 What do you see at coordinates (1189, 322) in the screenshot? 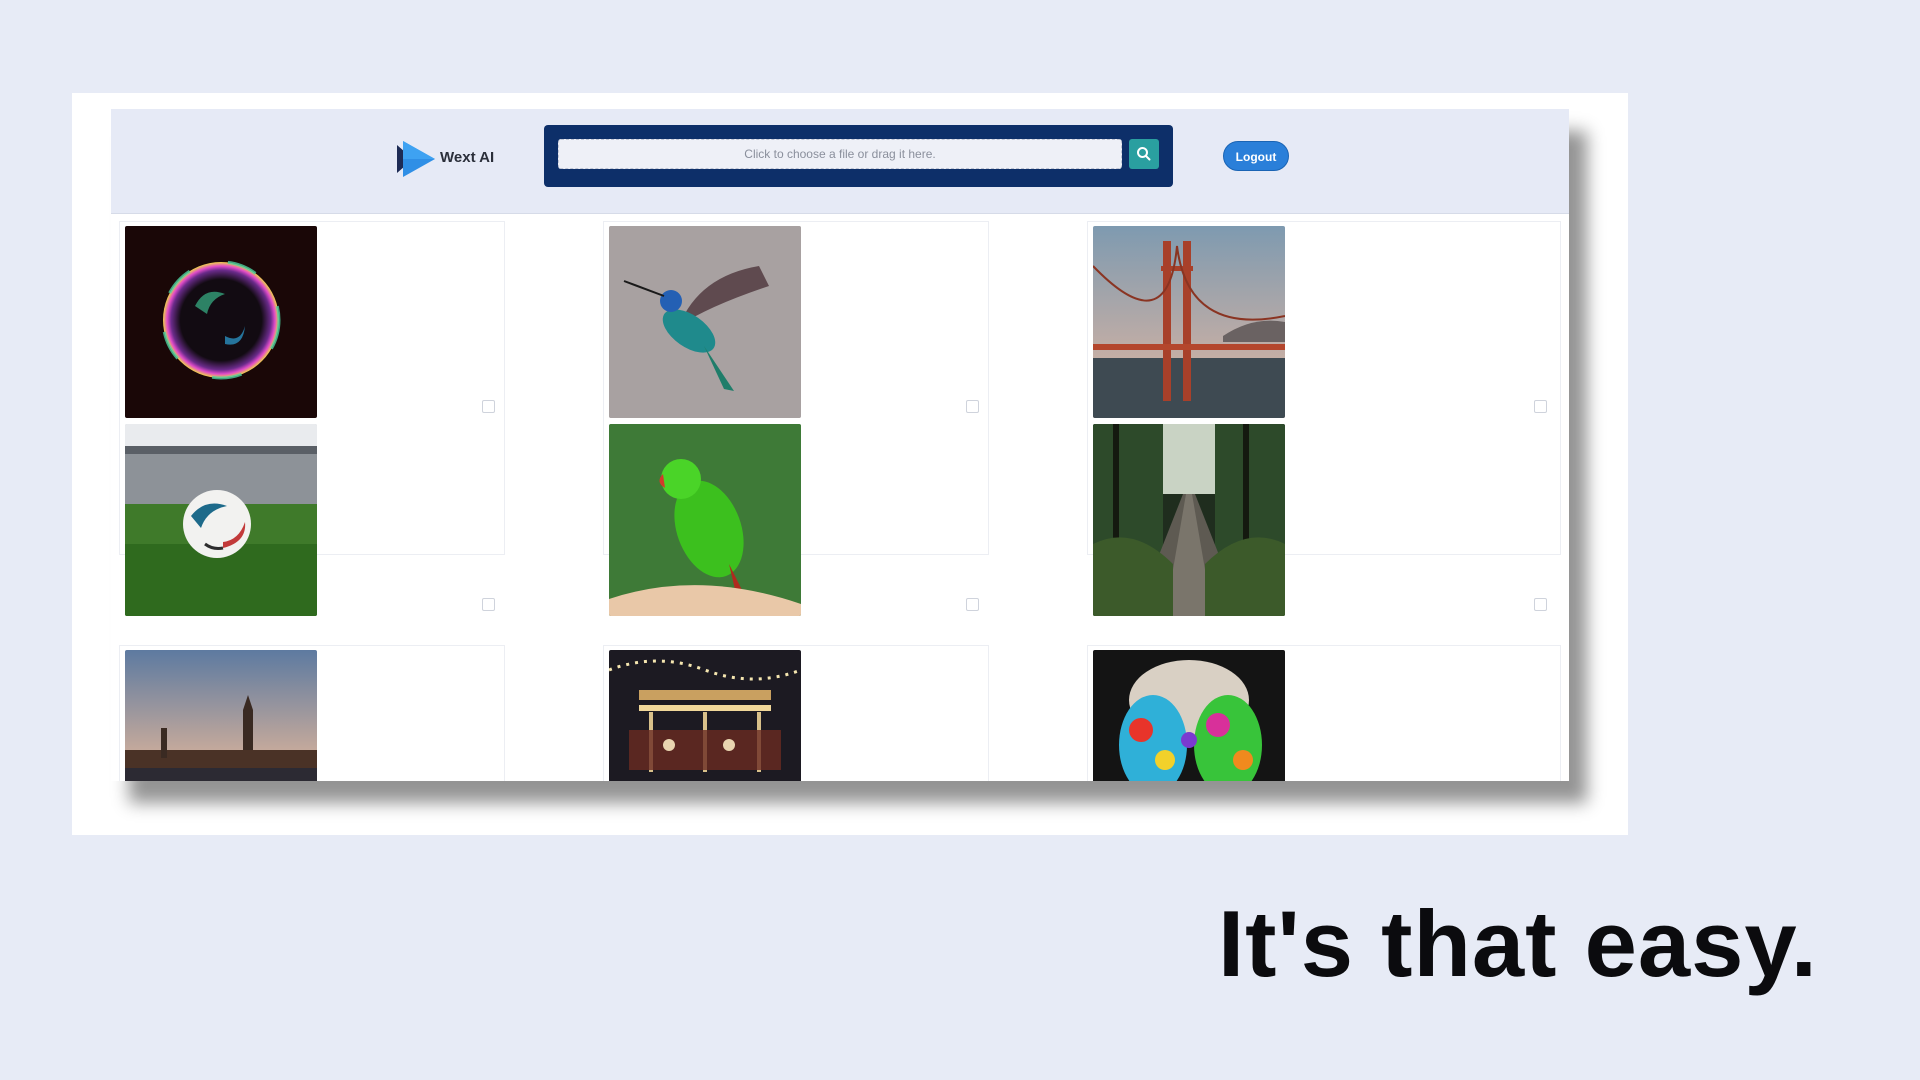
I see `image-thumbnail-golden-gate-bridge` at bounding box center [1189, 322].